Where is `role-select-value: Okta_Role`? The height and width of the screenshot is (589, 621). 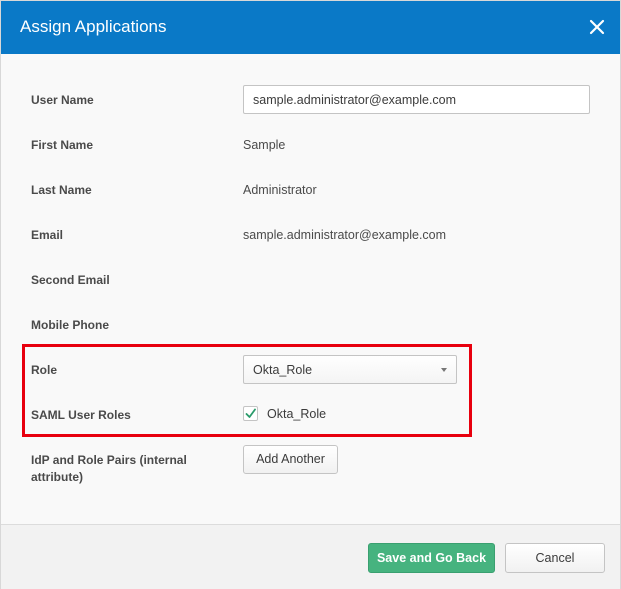
role-select-value: Okta_Role is located at coordinates (283, 370).